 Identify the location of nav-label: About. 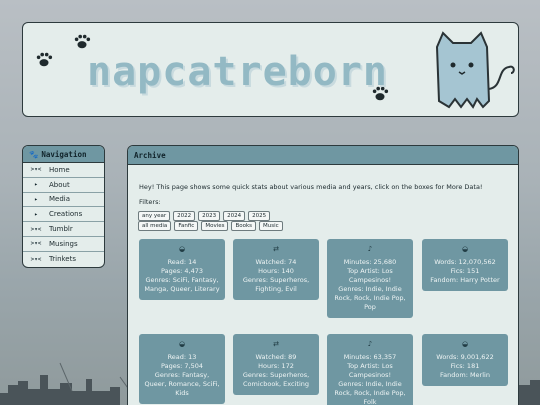
(59, 184).